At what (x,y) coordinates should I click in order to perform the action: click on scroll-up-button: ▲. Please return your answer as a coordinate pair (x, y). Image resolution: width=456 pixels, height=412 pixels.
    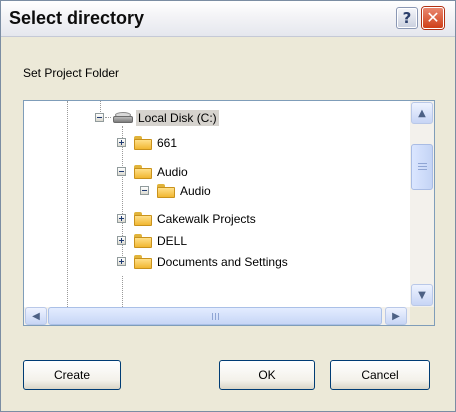
    Looking at the image, I should click on (422, 113).